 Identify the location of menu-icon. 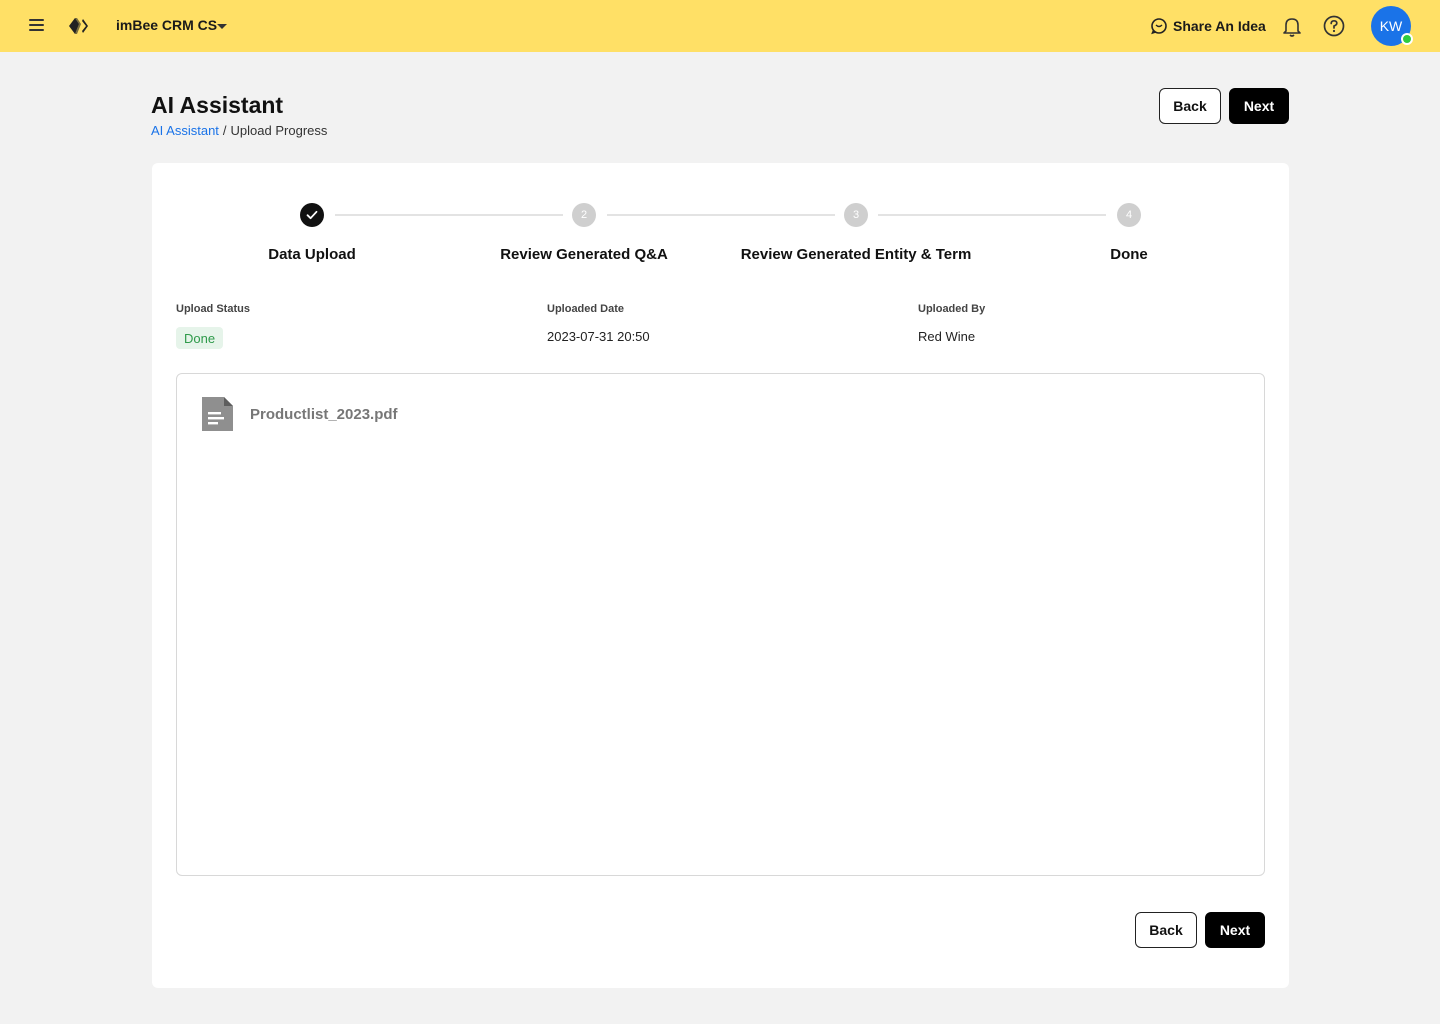
(37, 26).